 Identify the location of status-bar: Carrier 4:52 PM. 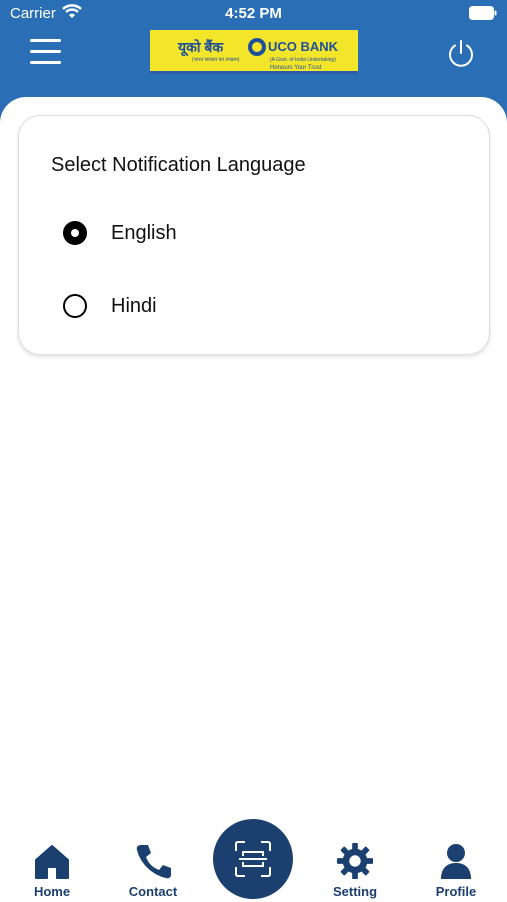
(253, 14).